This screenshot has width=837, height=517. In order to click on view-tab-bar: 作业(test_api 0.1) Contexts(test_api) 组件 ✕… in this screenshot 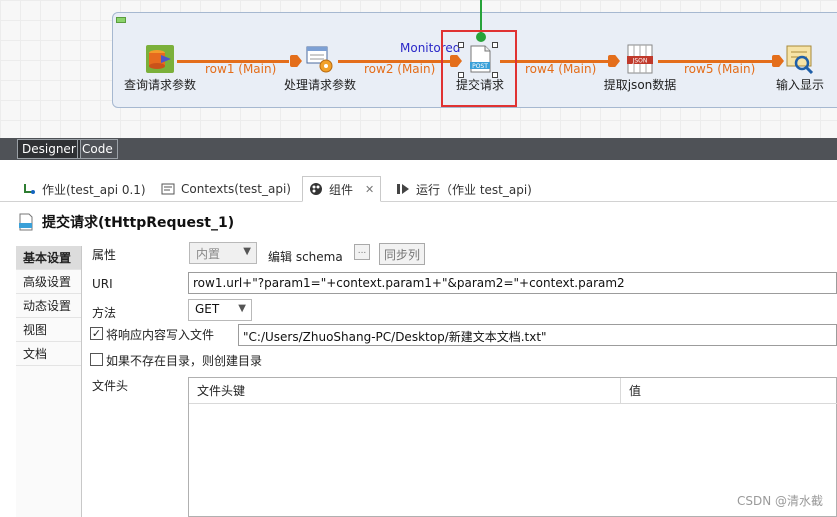, I will do `click(418, 187)`.